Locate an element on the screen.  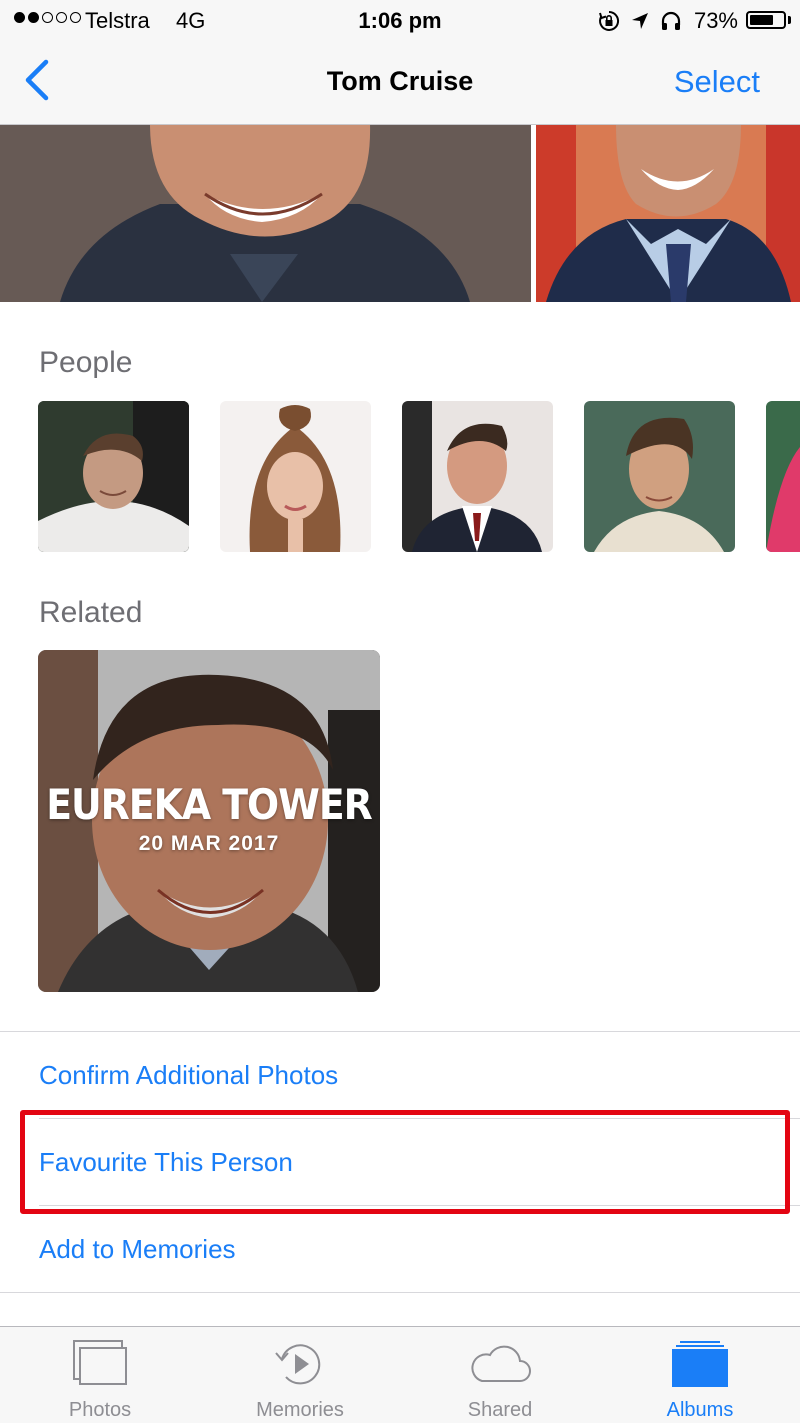
tab-photos: Photos is located at coordinates (100, 1375).